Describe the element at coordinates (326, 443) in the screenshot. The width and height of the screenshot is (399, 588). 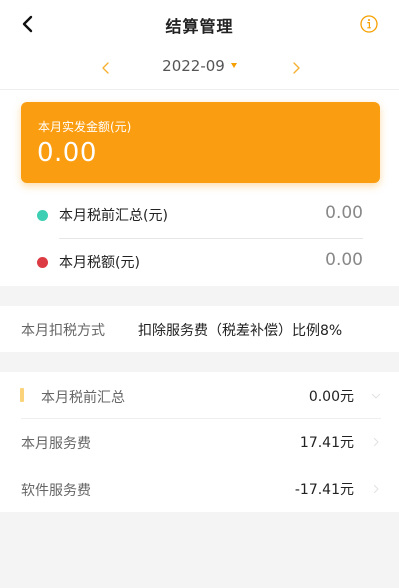
I see `item-amount: 17.41元` at that location.